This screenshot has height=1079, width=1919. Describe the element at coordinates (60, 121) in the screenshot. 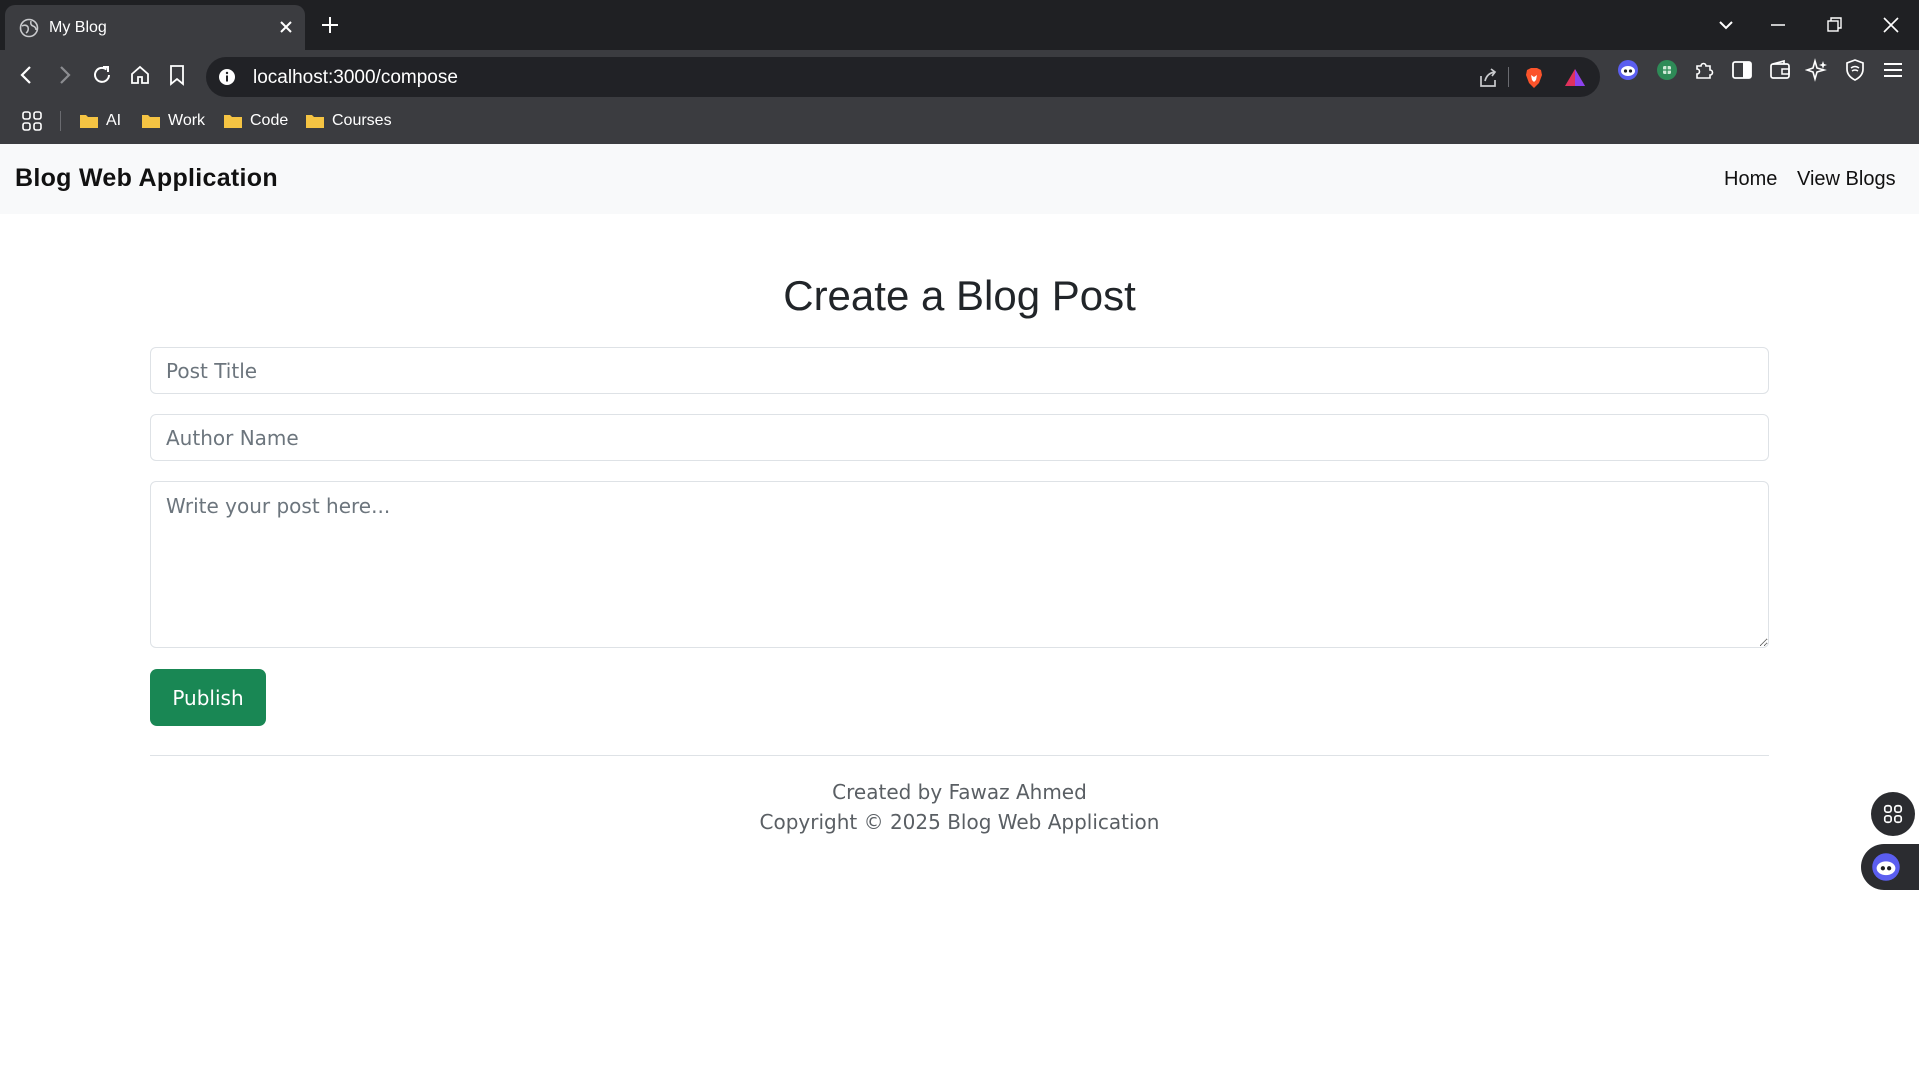

I see `bookmarks-divider` at that location.